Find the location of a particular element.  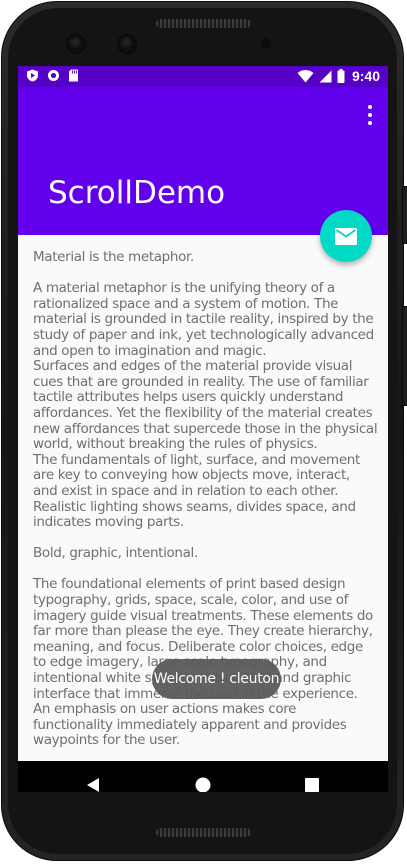

recents-icon is located at coordinates (312, 785).